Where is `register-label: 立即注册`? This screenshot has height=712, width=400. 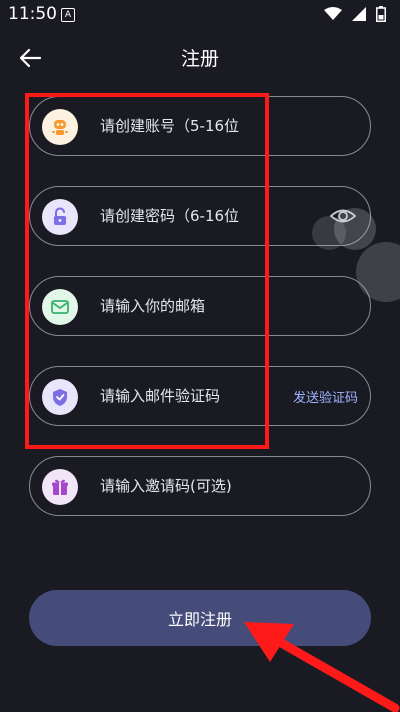 register-label: 立即注册 is located at coordinates (199, 619).